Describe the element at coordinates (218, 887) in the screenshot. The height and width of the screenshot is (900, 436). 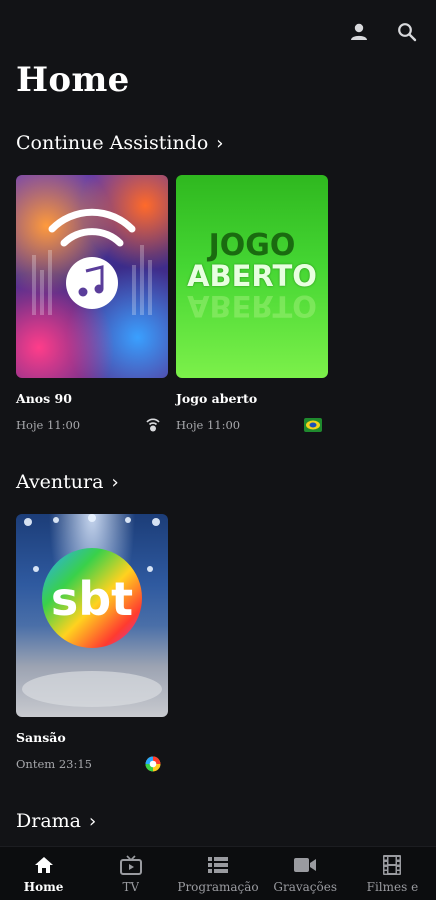
I see `nav-label: Programação` at that location.